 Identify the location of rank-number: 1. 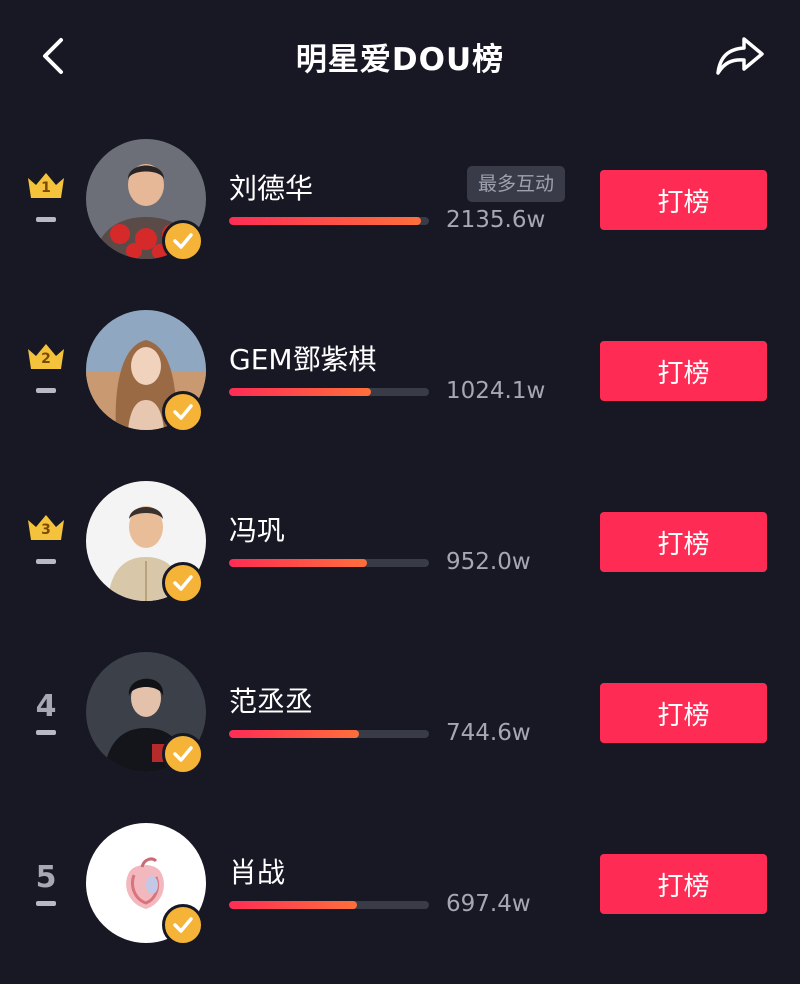
(46, 188).